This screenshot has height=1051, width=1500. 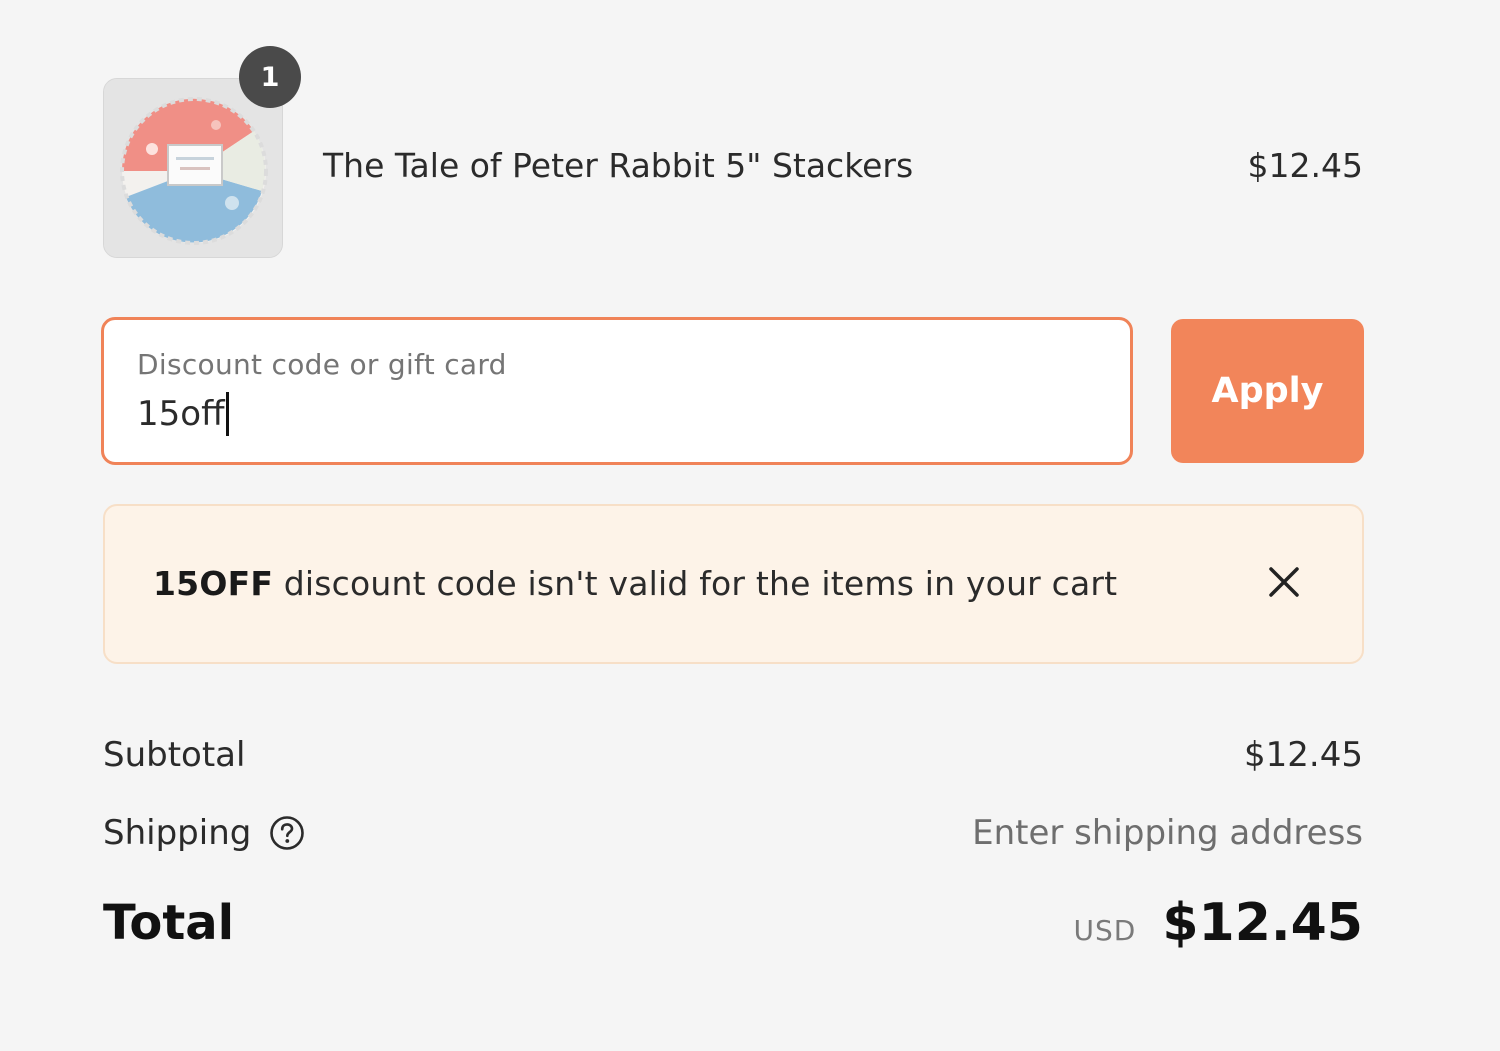 What do you see at coordinates (1105, 930) in the screenshot?
I see `currency-code: USD` at bounding box center [1105, 930].